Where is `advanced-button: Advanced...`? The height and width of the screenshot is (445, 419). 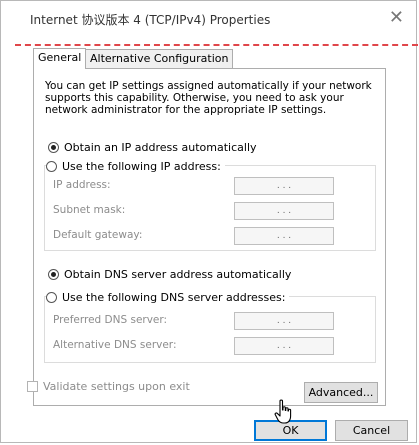 advanced-button: Advanced... is located at coordinates (341, 392).